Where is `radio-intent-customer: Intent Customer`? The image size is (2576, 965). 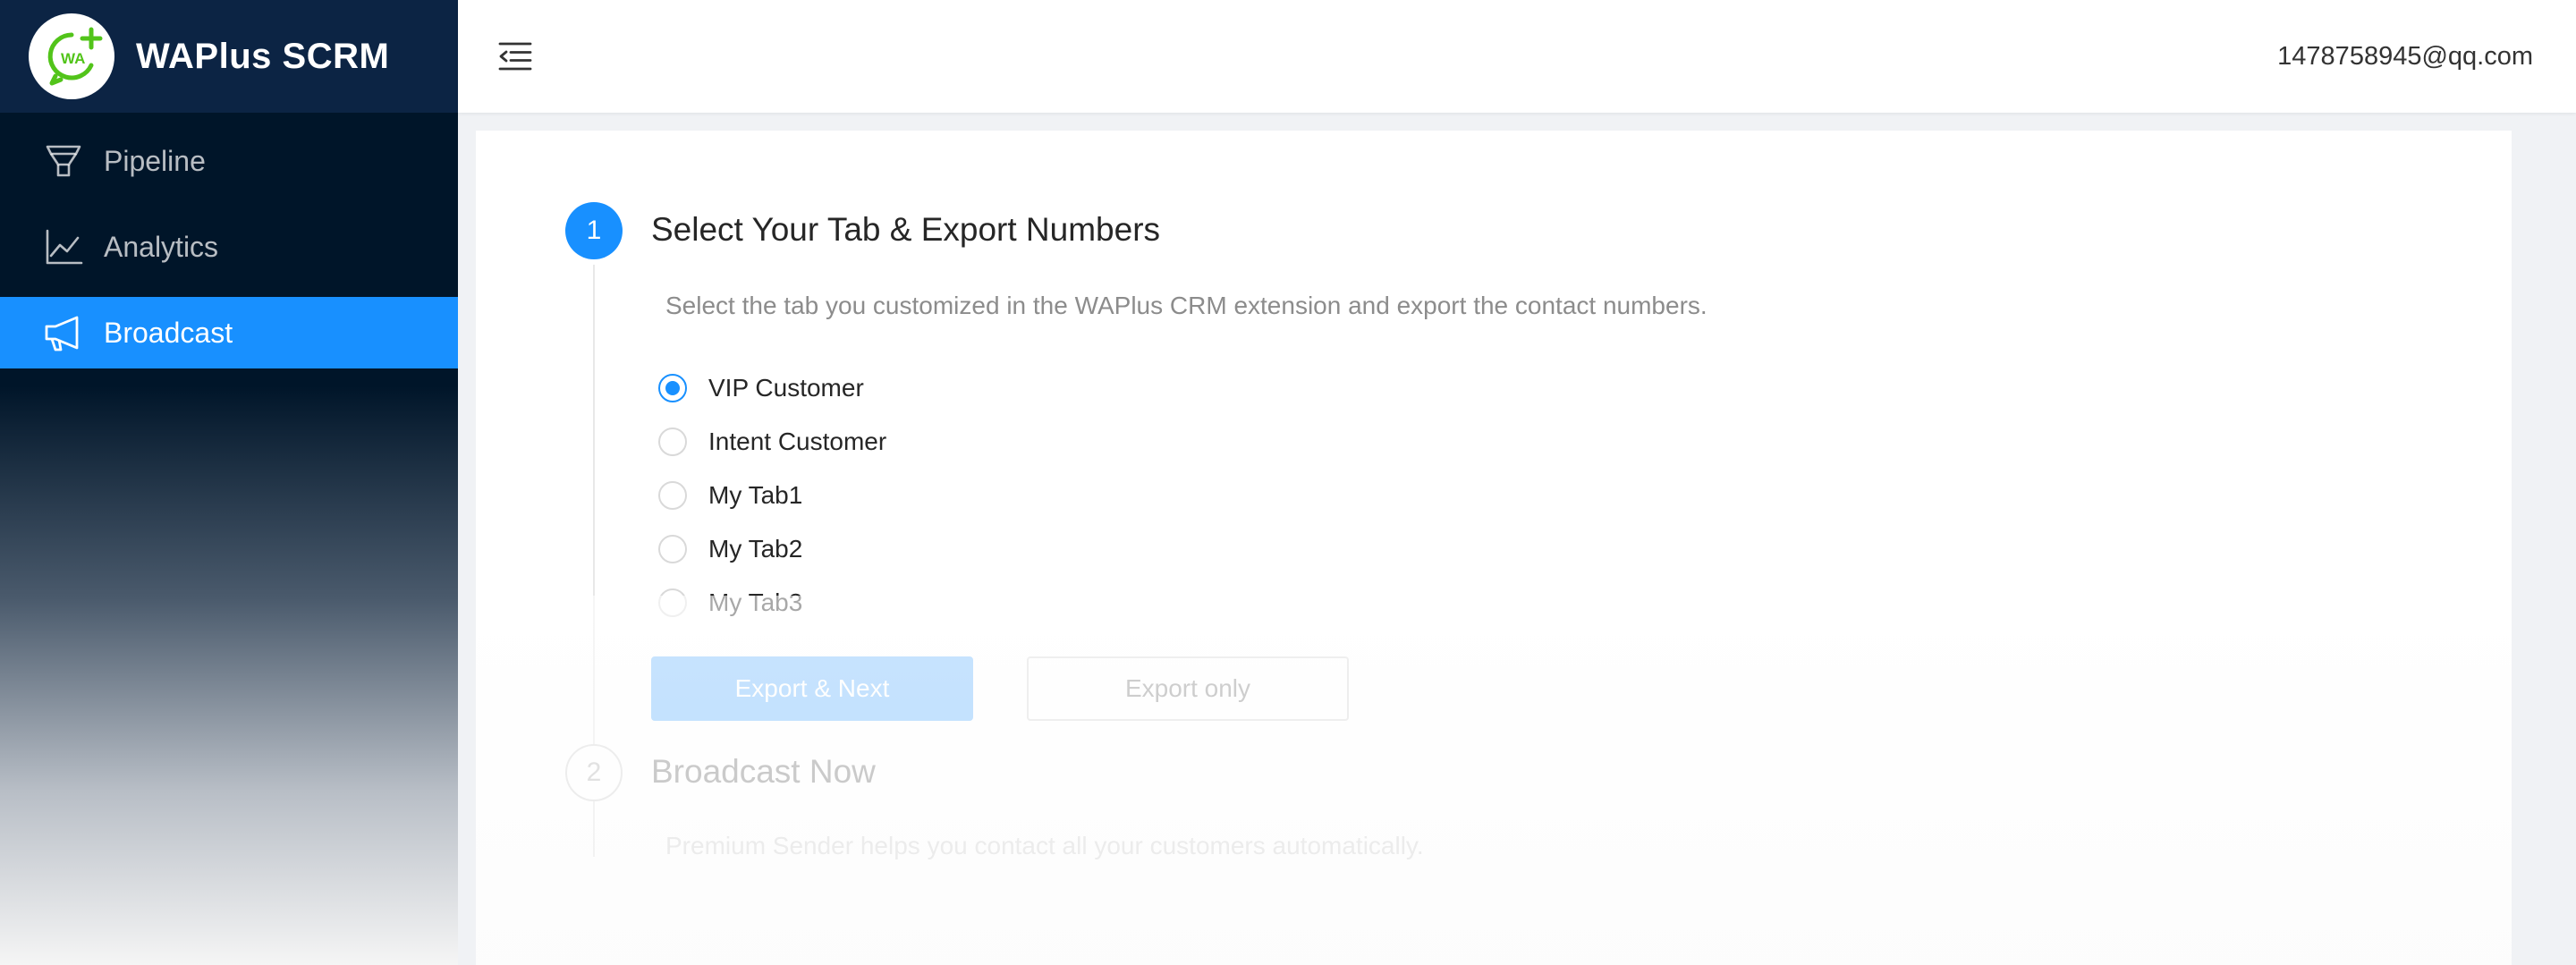
radio-intent-customer: Intent Customer is located at coordinates (772, 442).